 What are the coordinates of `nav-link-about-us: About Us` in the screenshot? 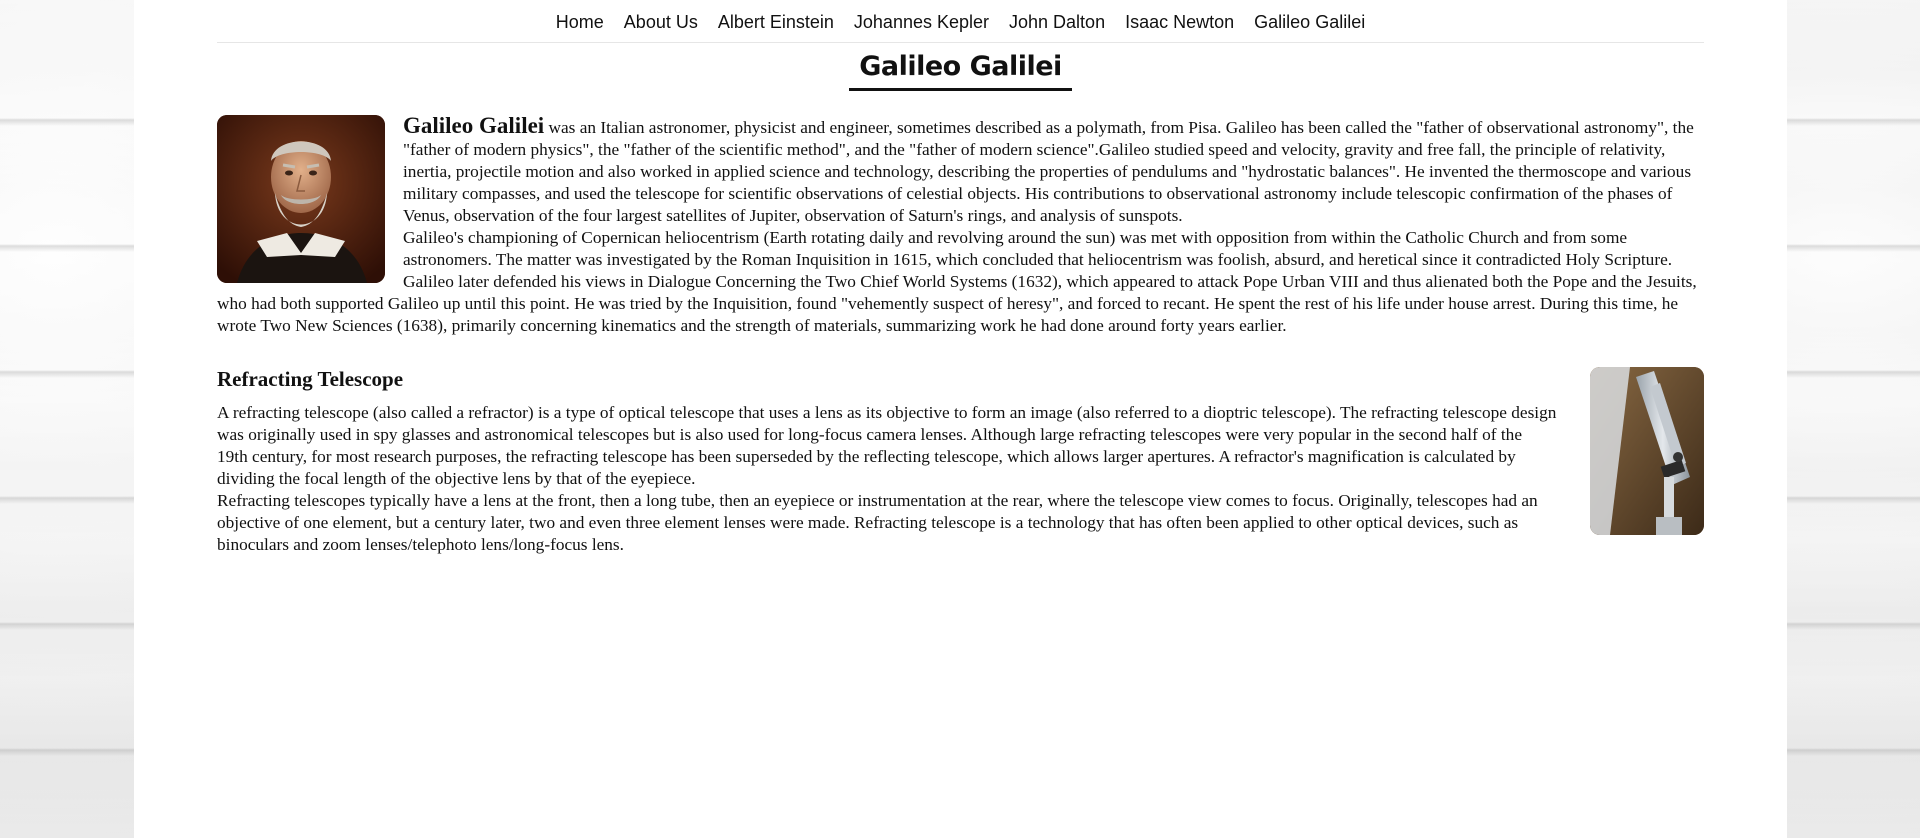 It's located at (661, 22).